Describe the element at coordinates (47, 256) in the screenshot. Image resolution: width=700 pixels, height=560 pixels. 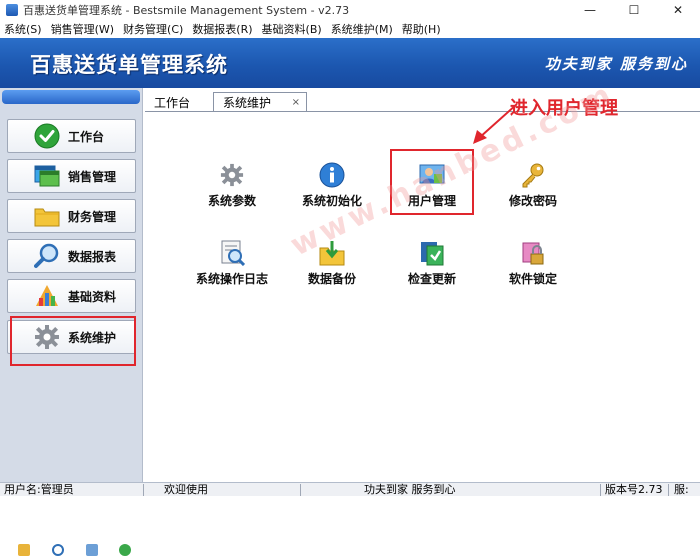
I see `magnifier-icon` at that location.